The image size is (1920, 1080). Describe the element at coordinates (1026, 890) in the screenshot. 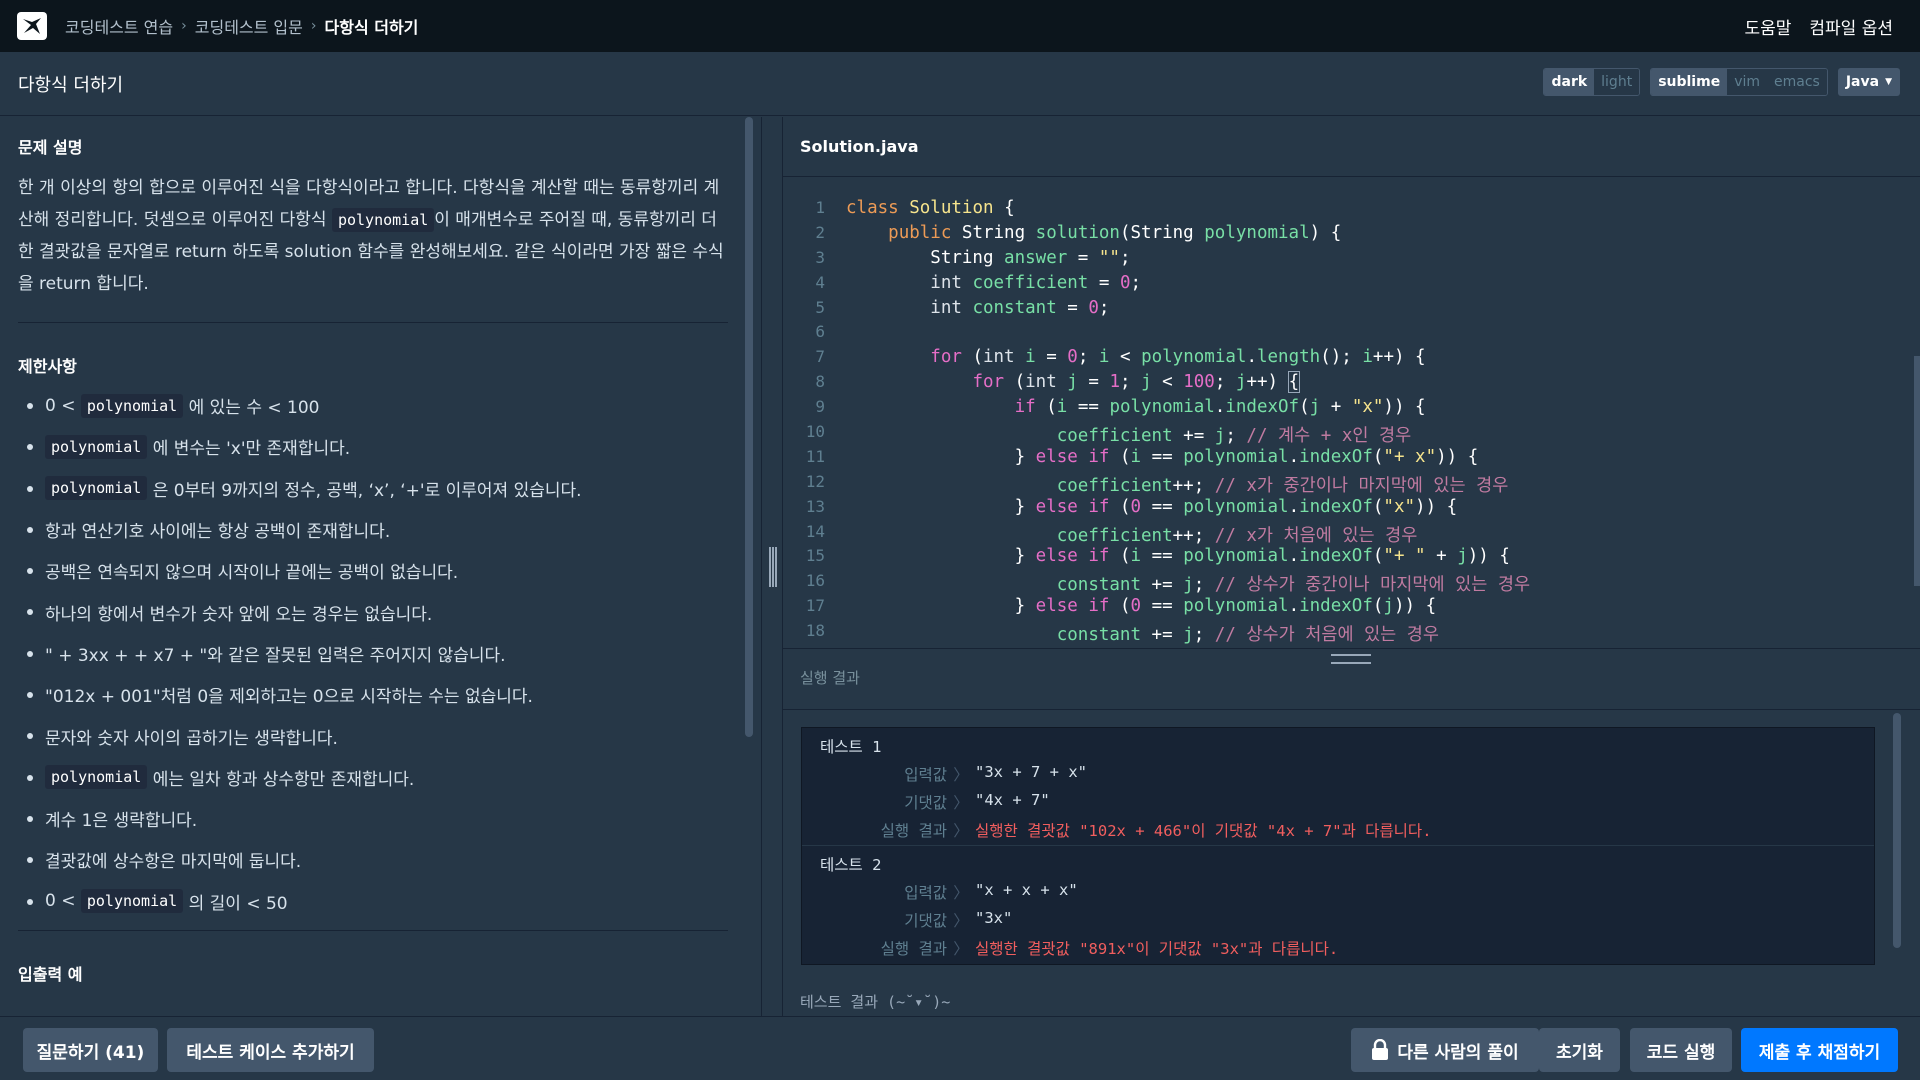

I see `input-value: "x + x + x"` at that location.